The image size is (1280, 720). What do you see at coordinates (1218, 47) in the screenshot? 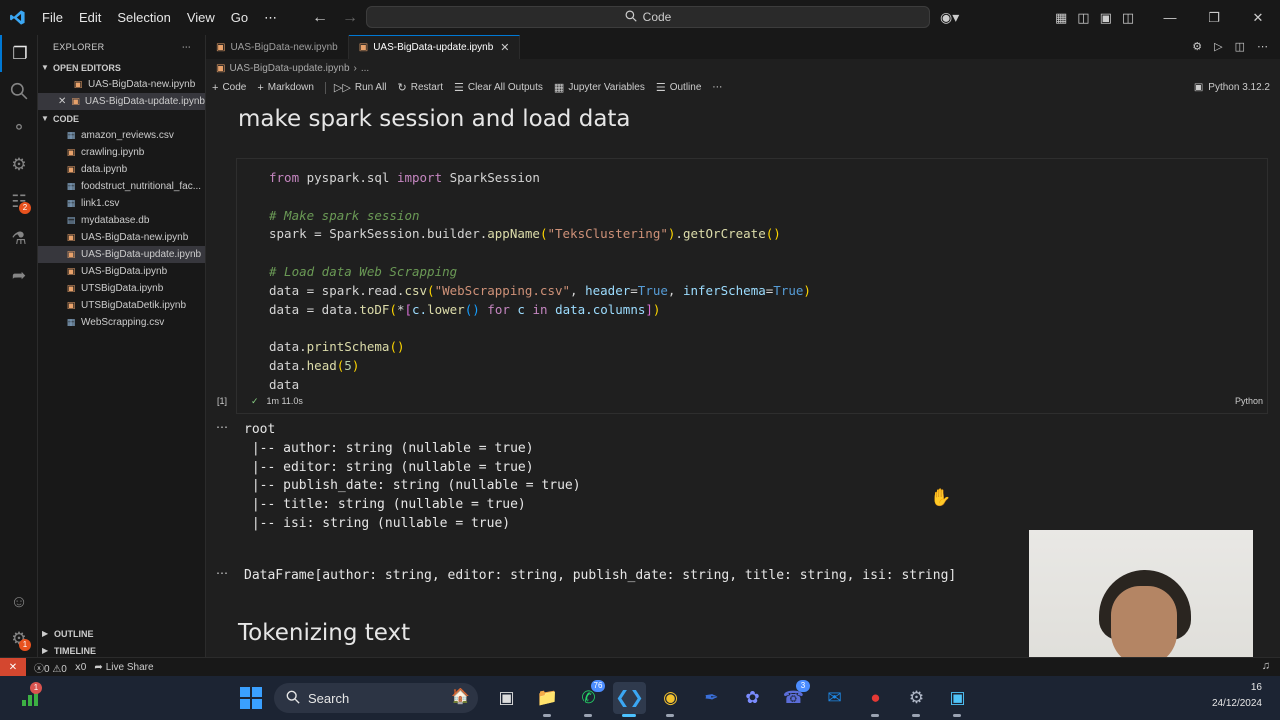
I see `run-icon: ▷` at bounding box center [1218, 47].